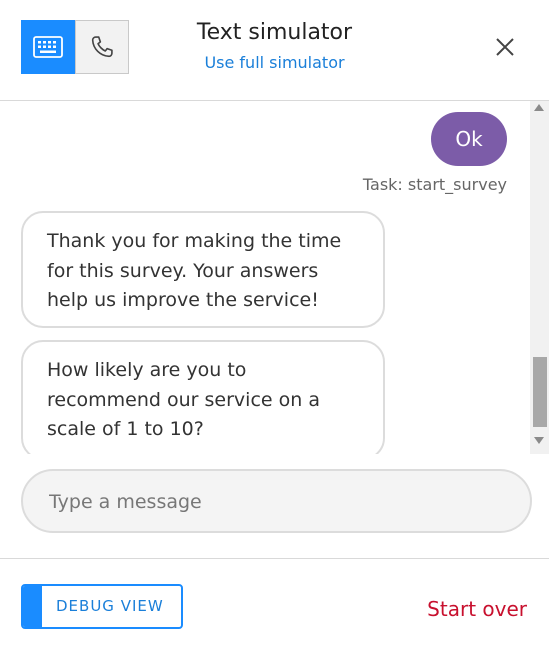 Image resolution: width=549 pixels, height=650 pixels. I want to click on close-icon, so click(505, 47).